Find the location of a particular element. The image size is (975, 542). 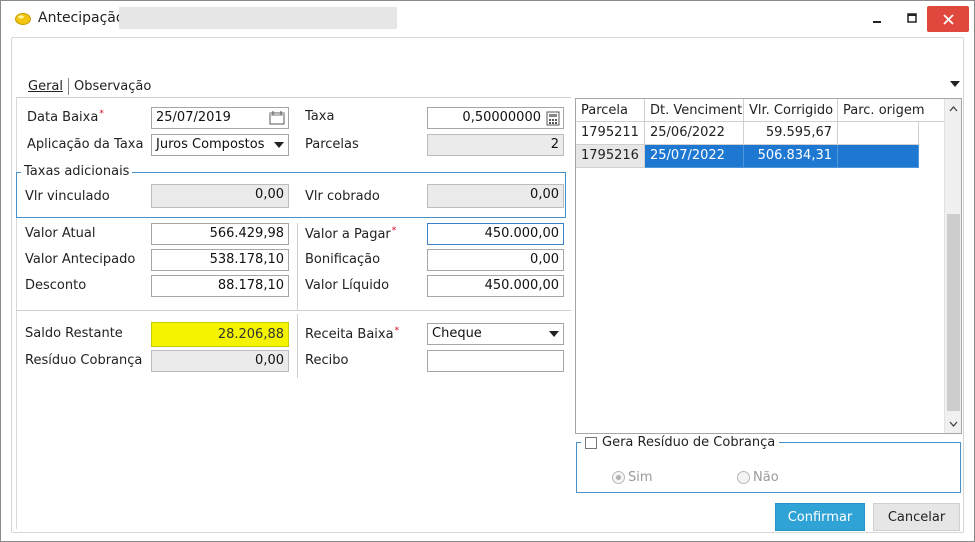

window-title: Antecipação is located at coordinates (81, 18).